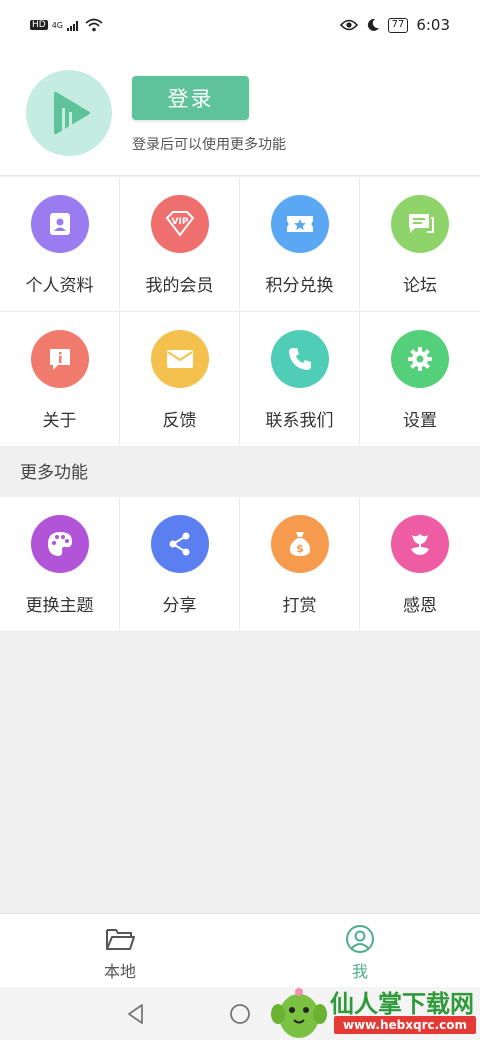 Image resolution: width=480 pixels, height=1040 pixels. Describe the element at coordinates (120, 939) in the screenshot. I see `folder-icon` at that location.